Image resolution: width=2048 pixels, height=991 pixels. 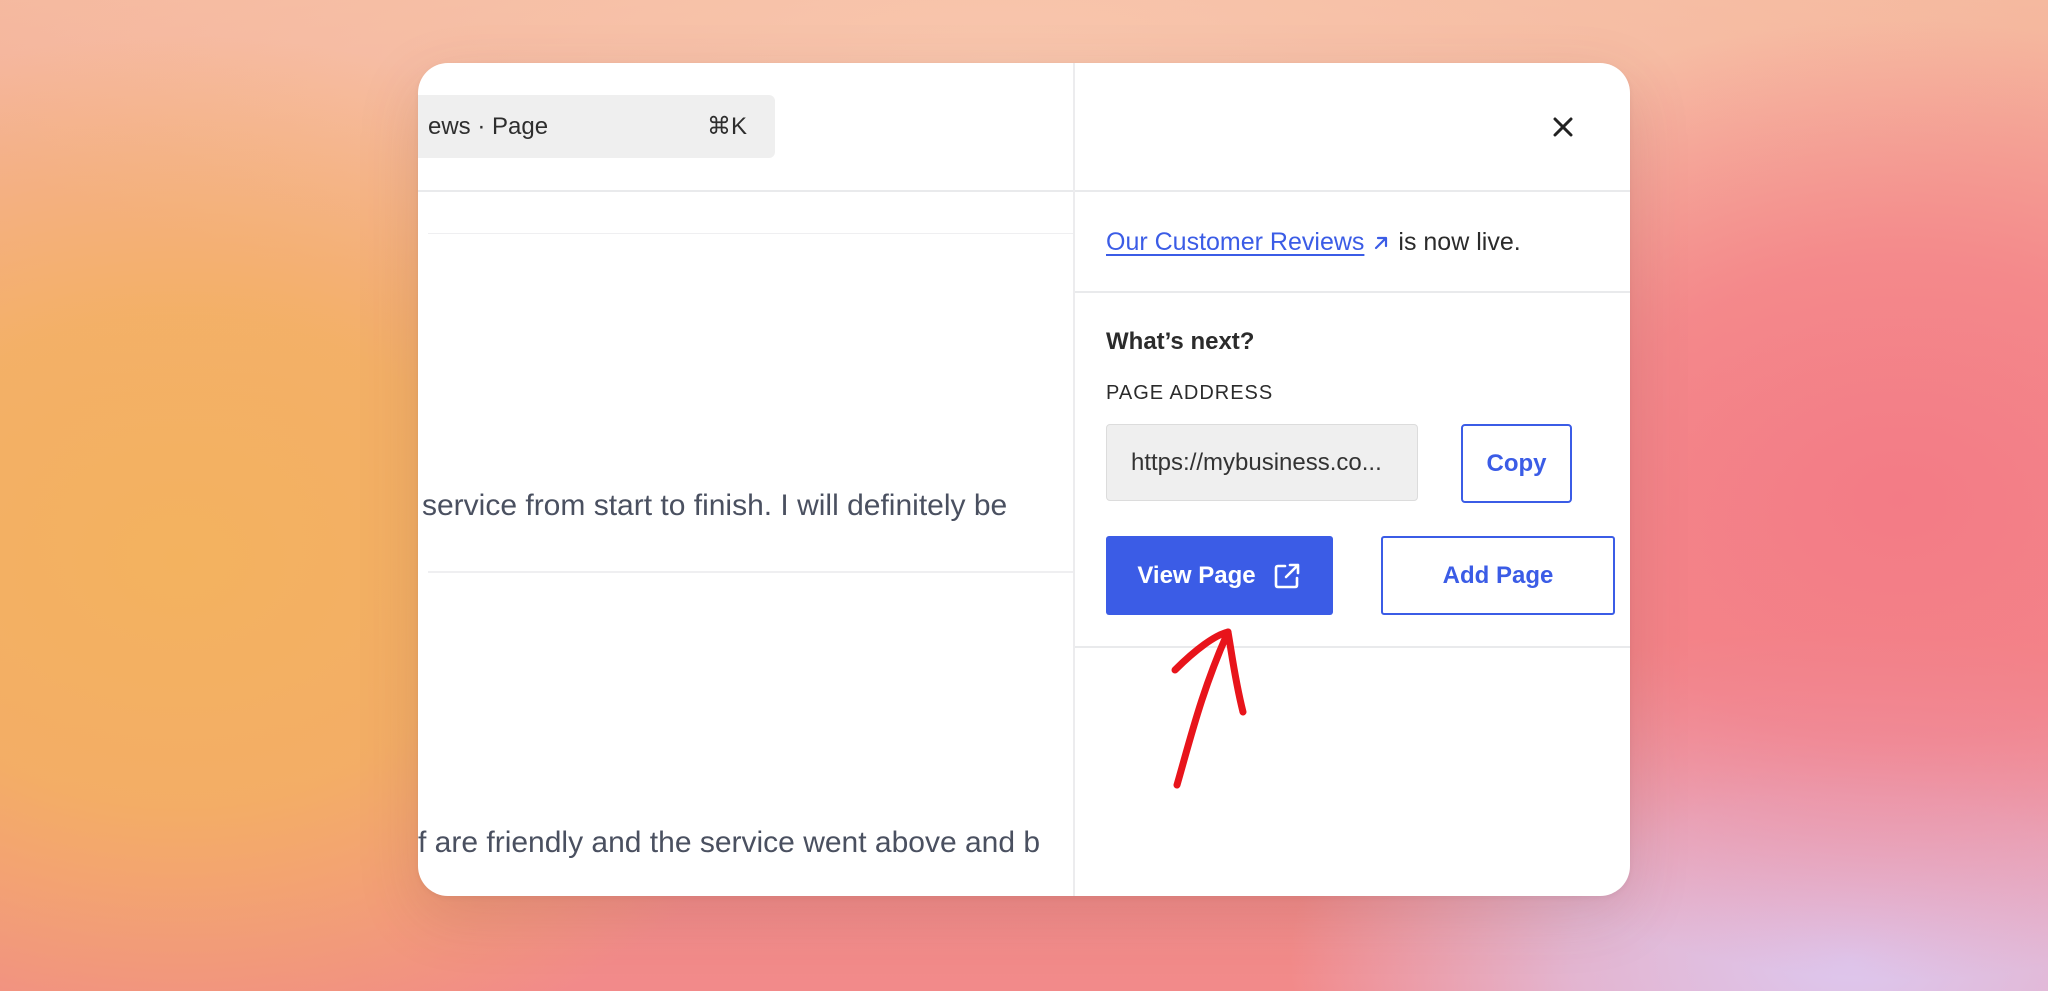 What do you see at coordinates (726, 126) in the screenshot?
I see `keyboard-shortcut: ⌘K` at bounding box center [726, 126].